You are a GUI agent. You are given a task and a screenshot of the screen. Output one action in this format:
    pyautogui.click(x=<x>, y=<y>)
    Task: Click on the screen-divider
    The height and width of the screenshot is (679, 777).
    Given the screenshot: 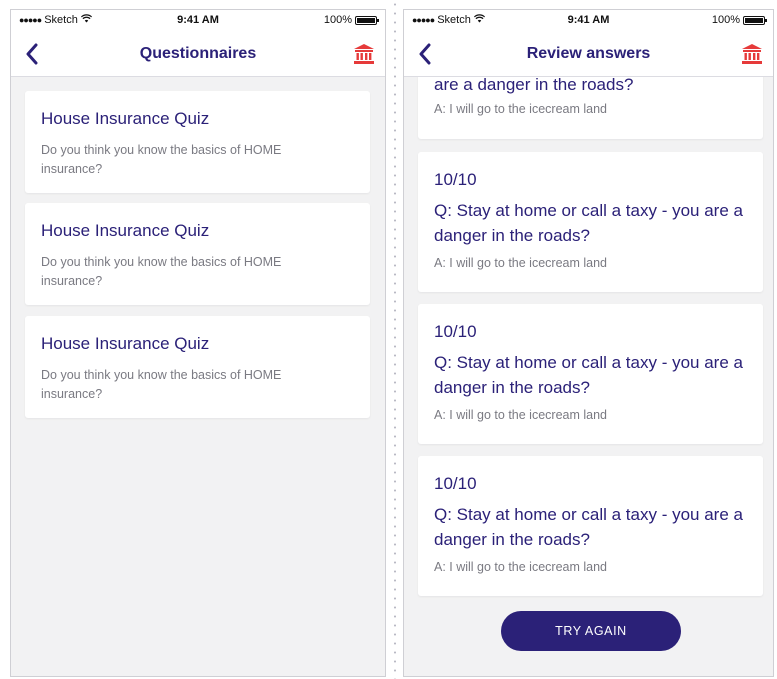 What is the action you would take?
    pyautogui.click(x=395, y=339)
    